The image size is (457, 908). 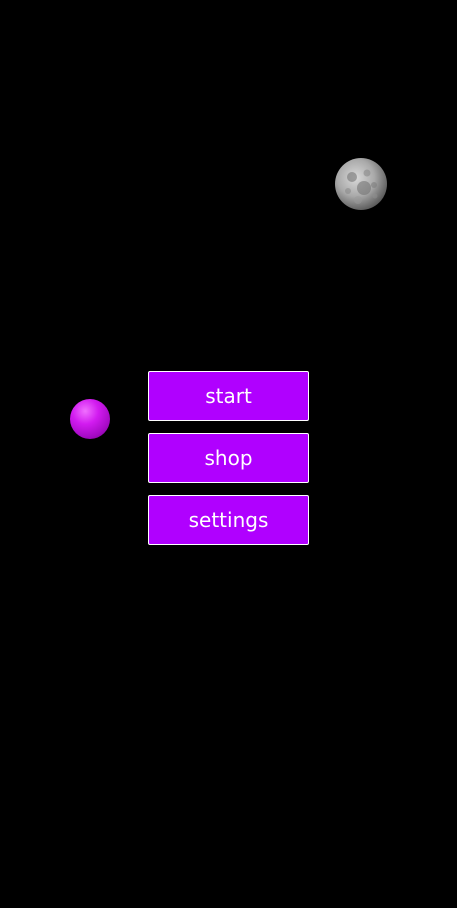 I want to click on moon-icon, so click(x=361, y=184).